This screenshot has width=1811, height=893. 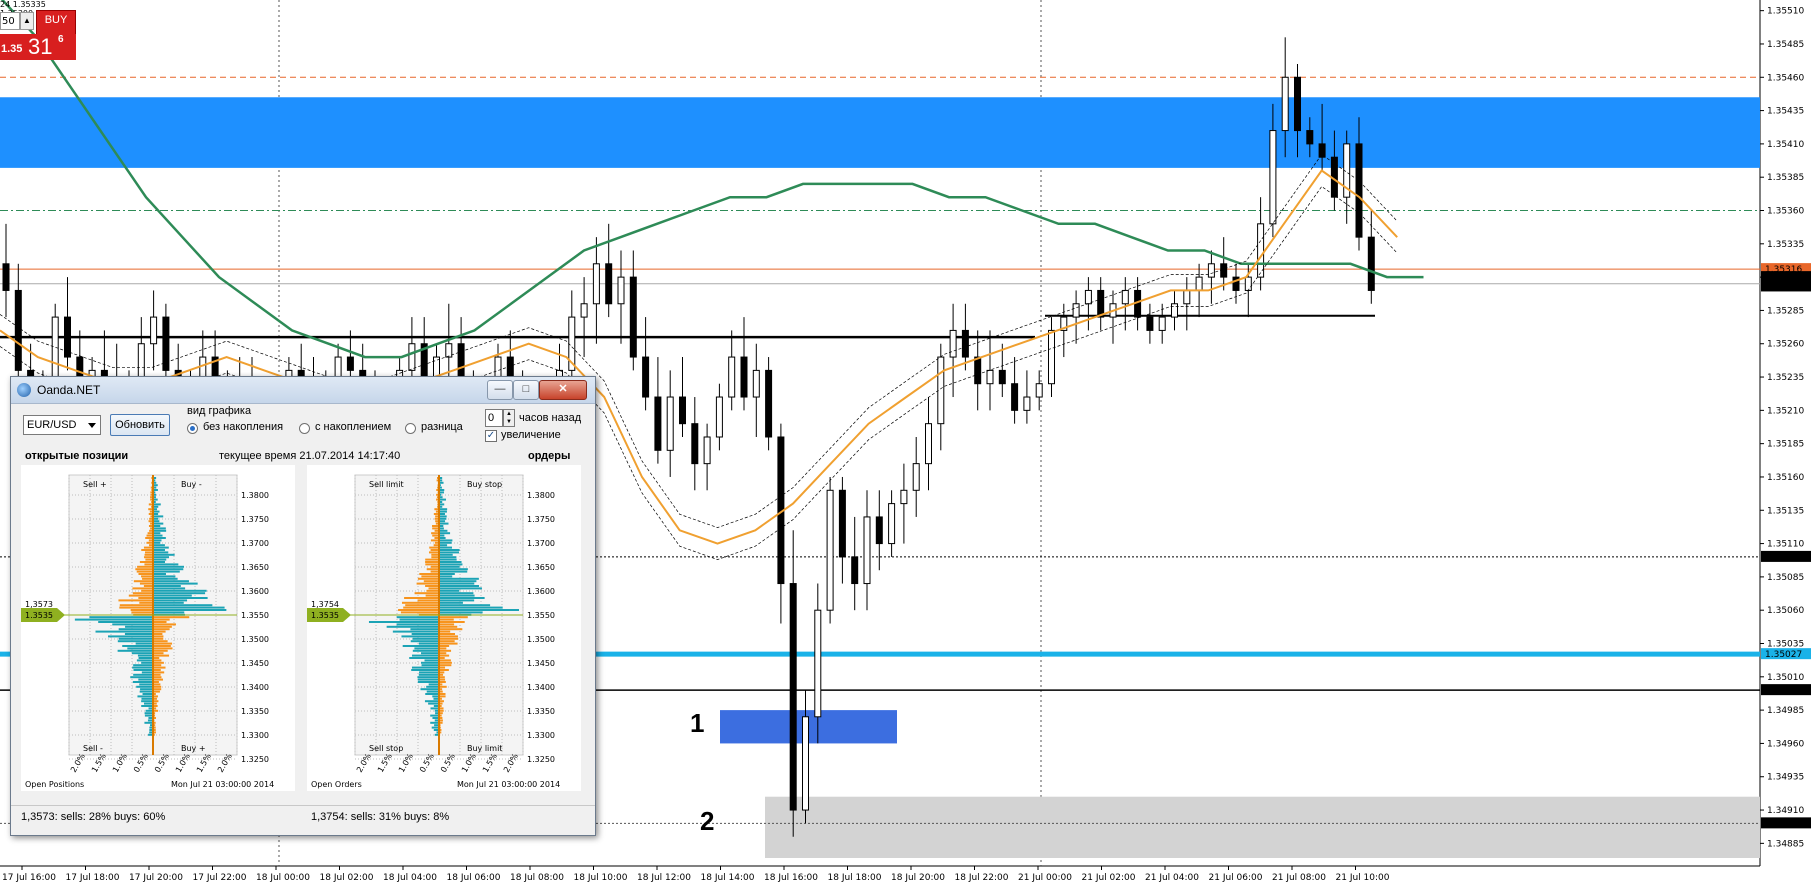 What do you see at coordinates (10, 21) in the screenshot?
I see `lot-size-input: 50` at bounding box center [10, 21].